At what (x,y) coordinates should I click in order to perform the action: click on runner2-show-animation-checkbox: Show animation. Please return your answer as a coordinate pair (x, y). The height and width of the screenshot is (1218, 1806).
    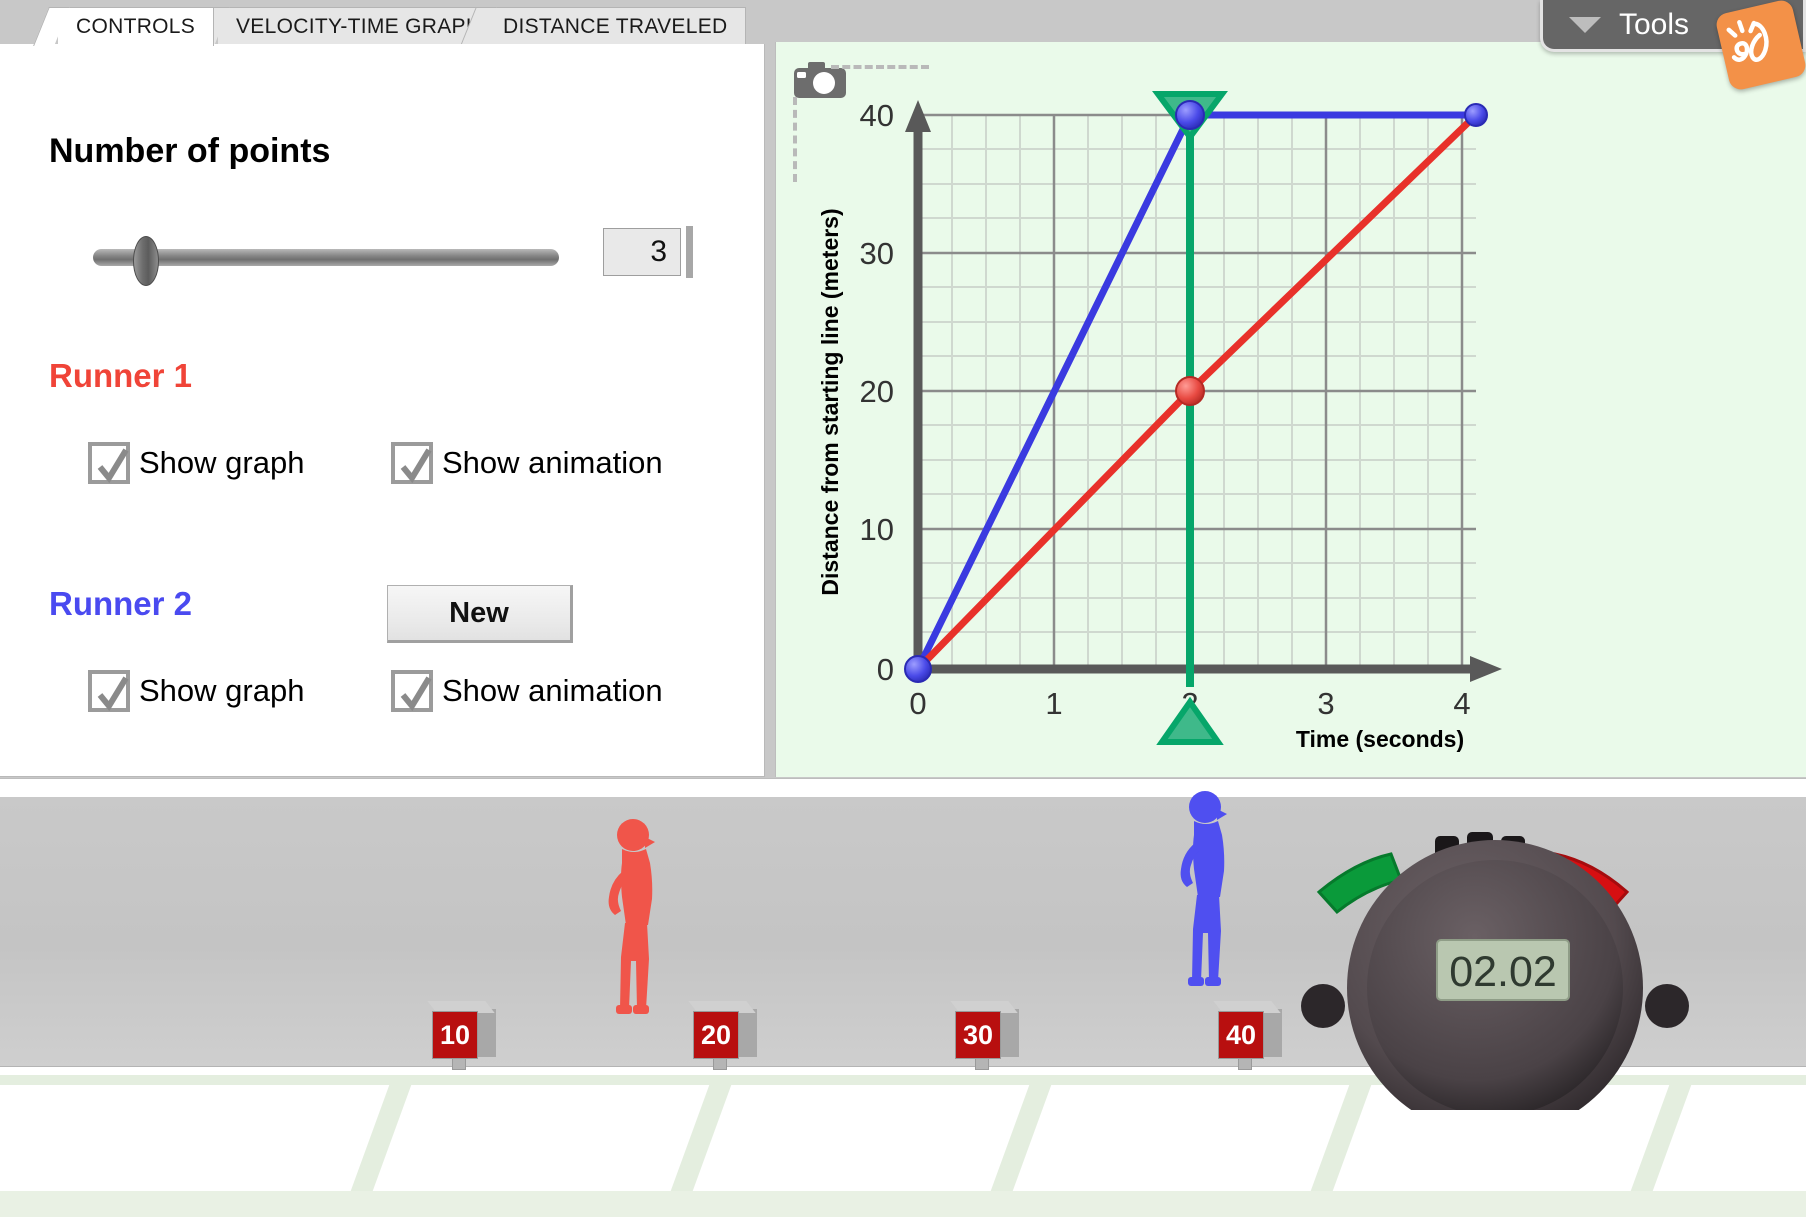
    Looking at the image, I should click on (527, 691).